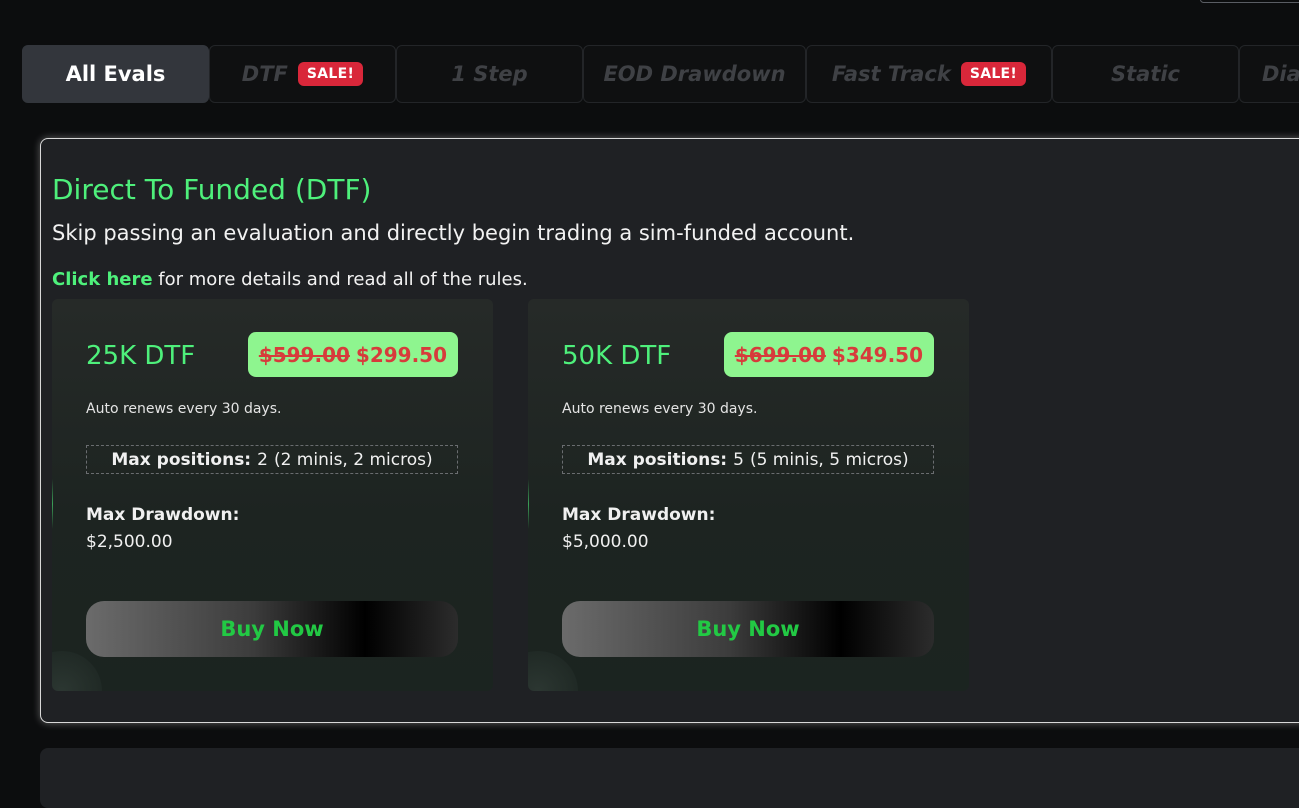 The width and height of the screenshot is (1299, 808). What do you see at coordinates (141, 356) in the screenshot?
I see `plan-name: 25K DTF` at bounding box center [141, 356].